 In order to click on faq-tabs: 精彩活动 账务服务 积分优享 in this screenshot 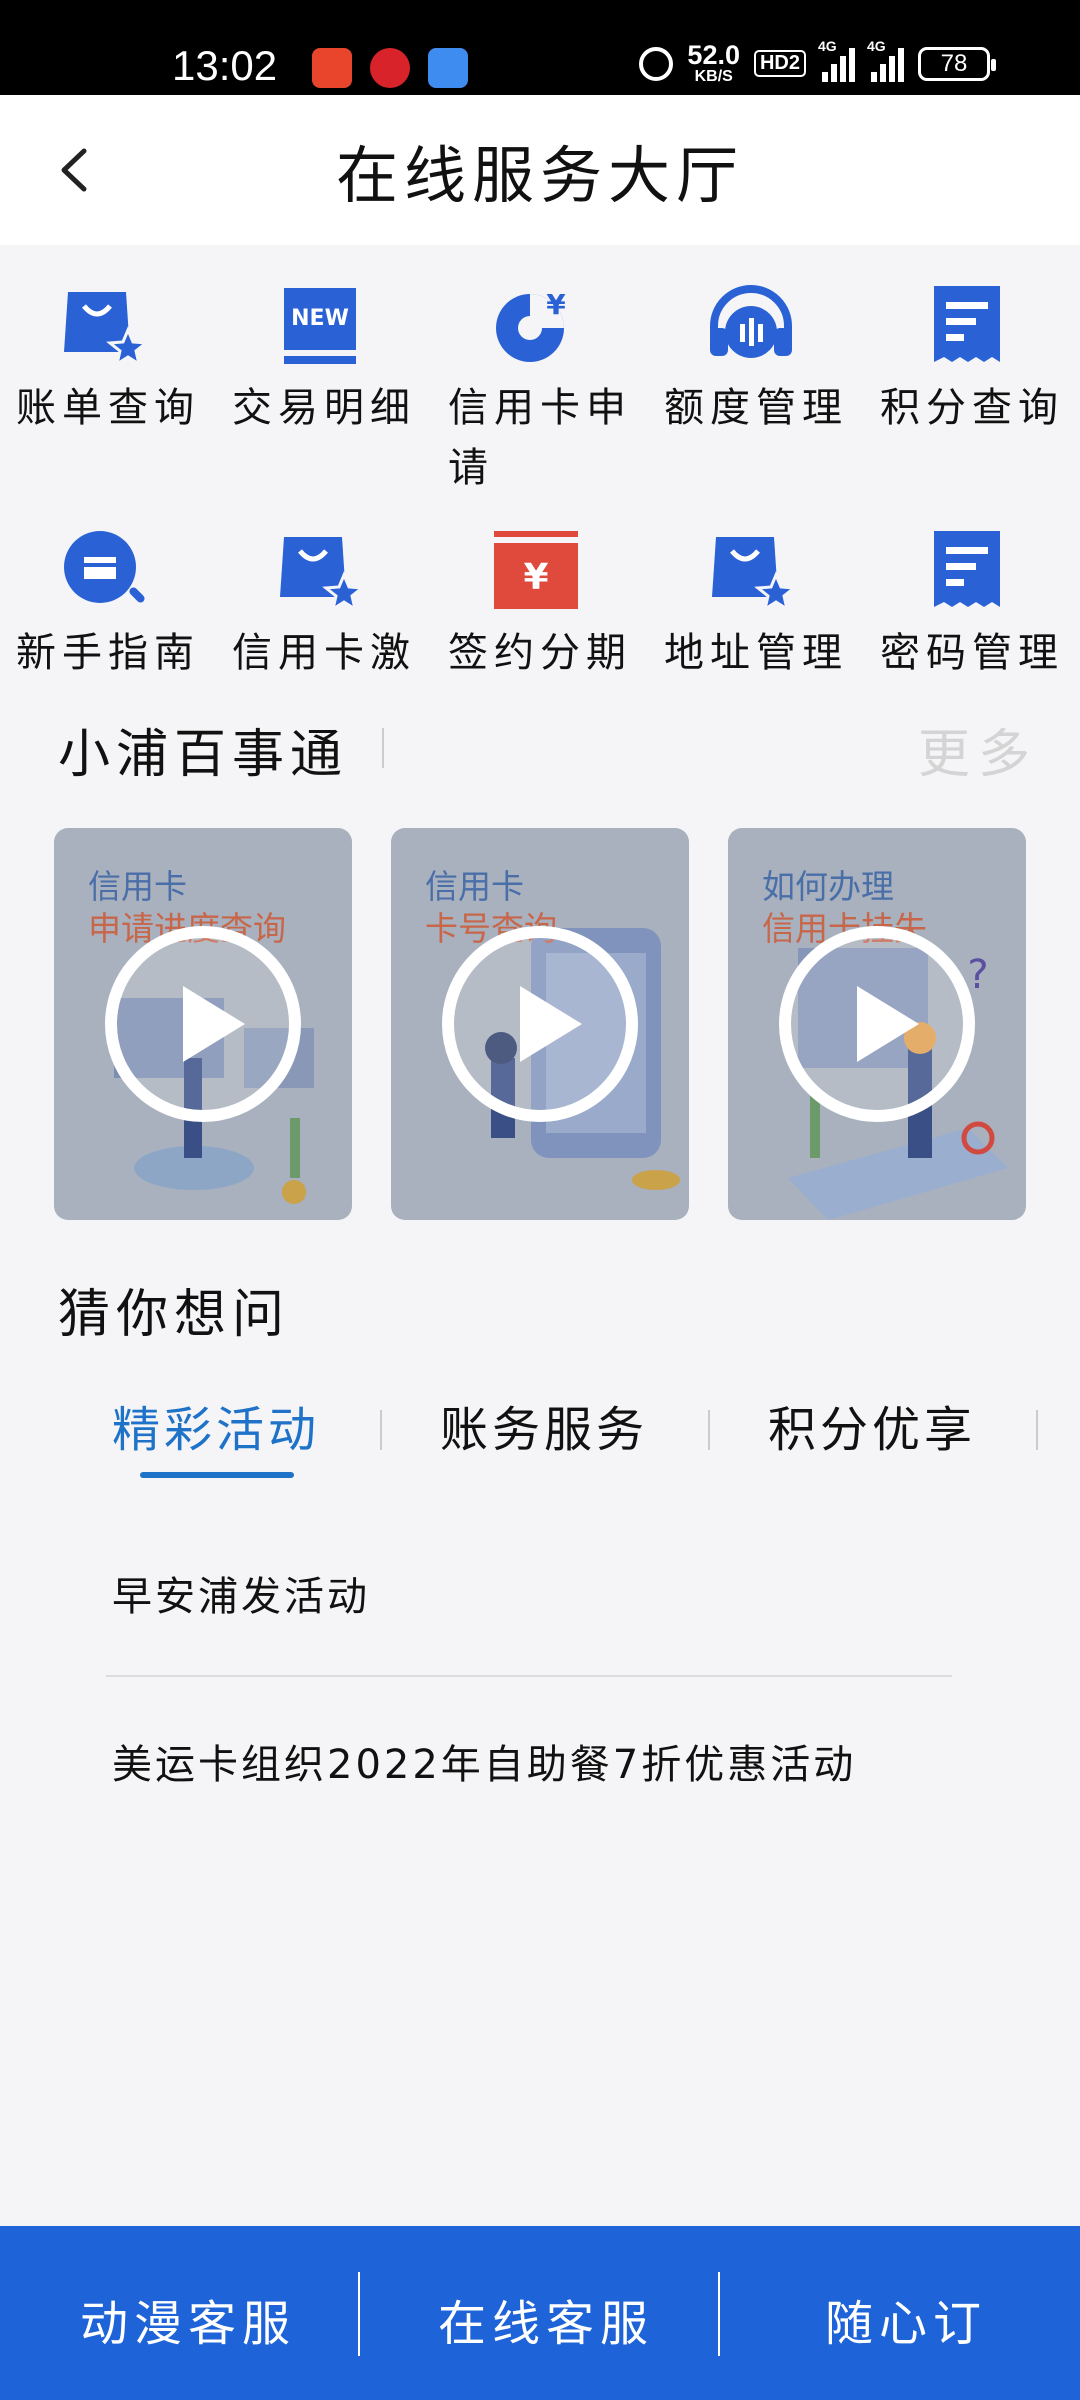, I will do `click(540, 1430)`.